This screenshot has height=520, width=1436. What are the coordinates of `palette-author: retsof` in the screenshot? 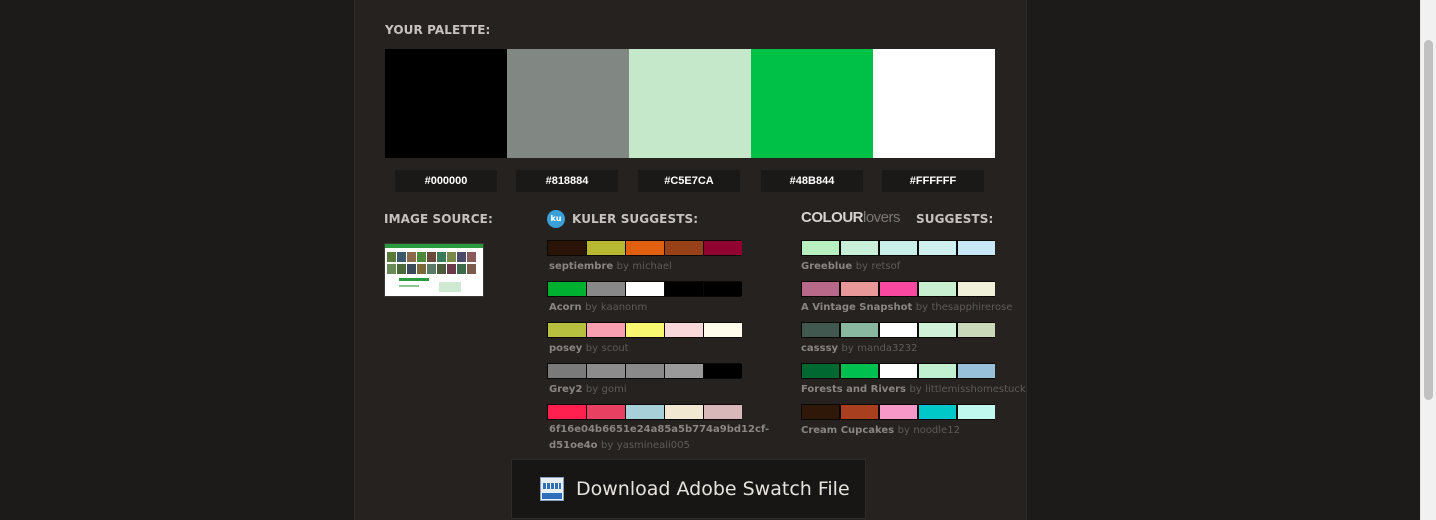 It's located at (885, 266).